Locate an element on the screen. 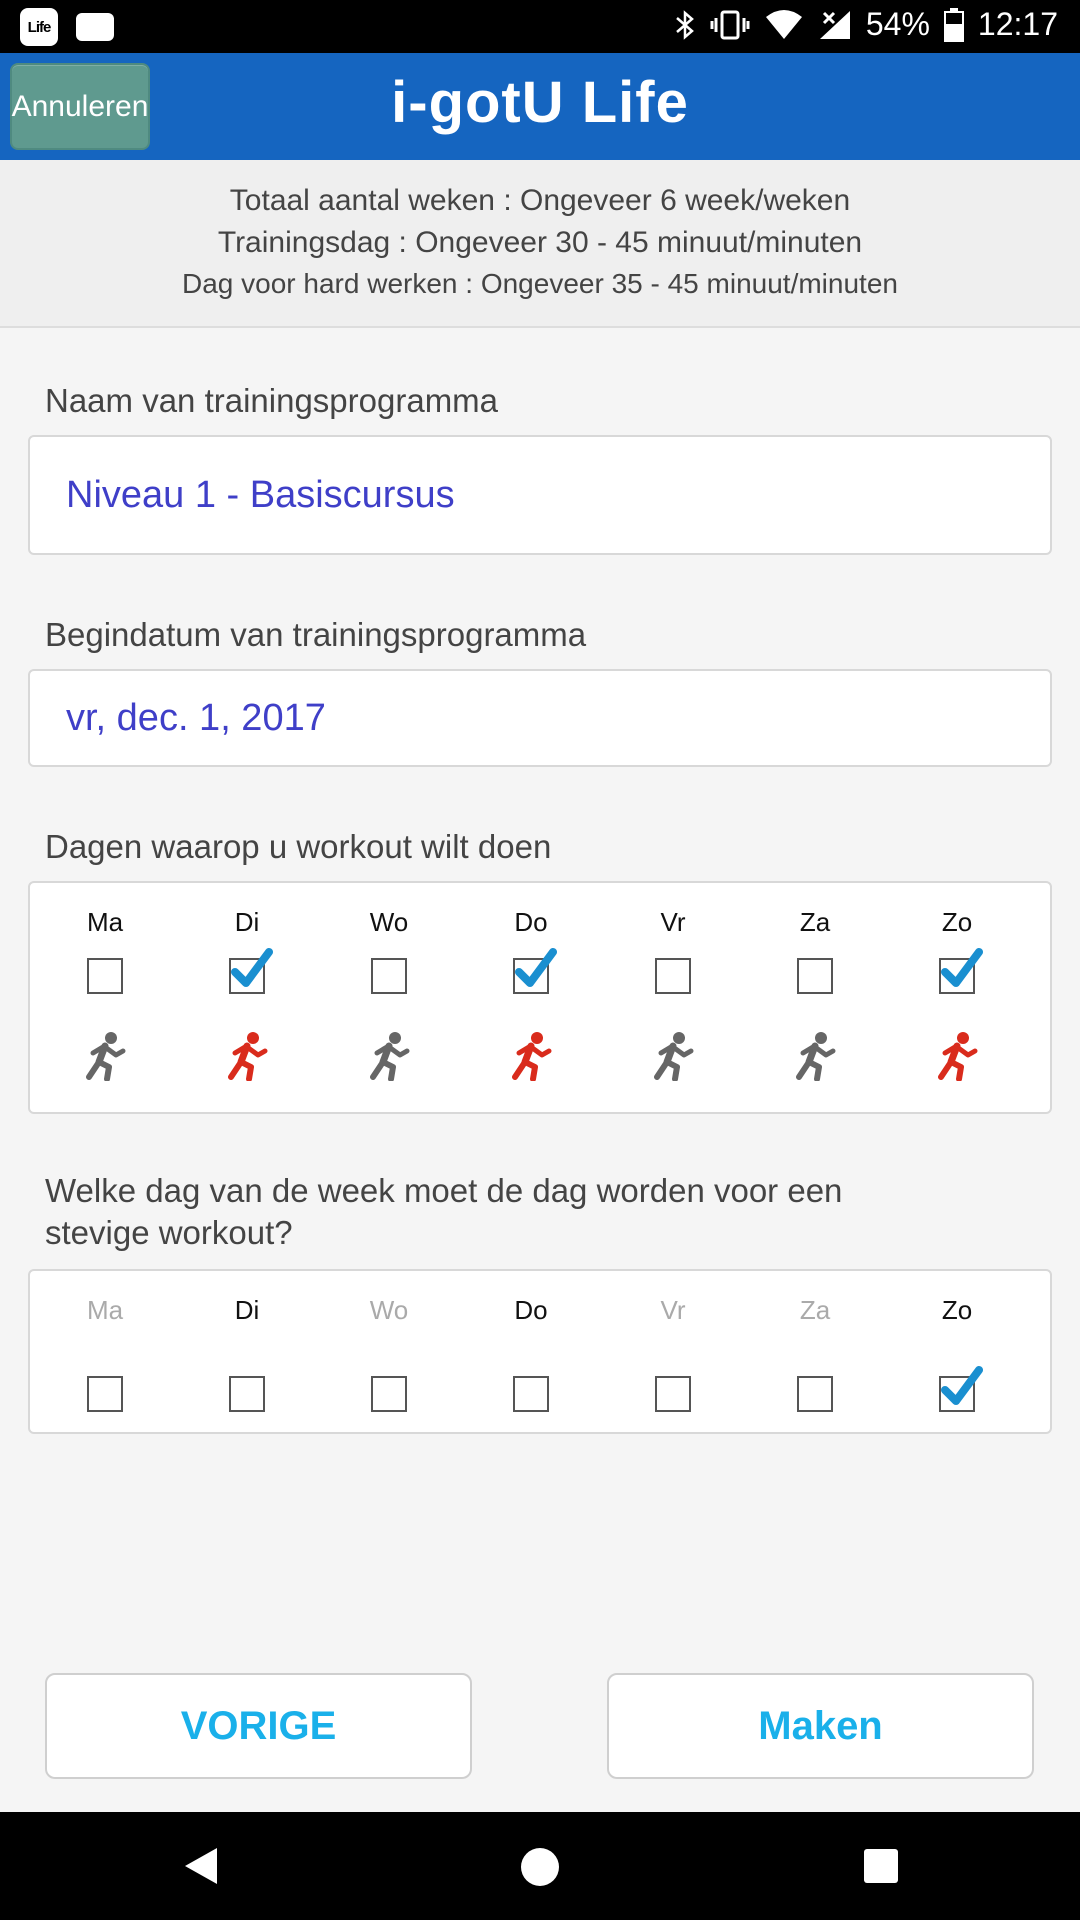  hard-day-wo: Wo is located at coordinates (389, 1351).